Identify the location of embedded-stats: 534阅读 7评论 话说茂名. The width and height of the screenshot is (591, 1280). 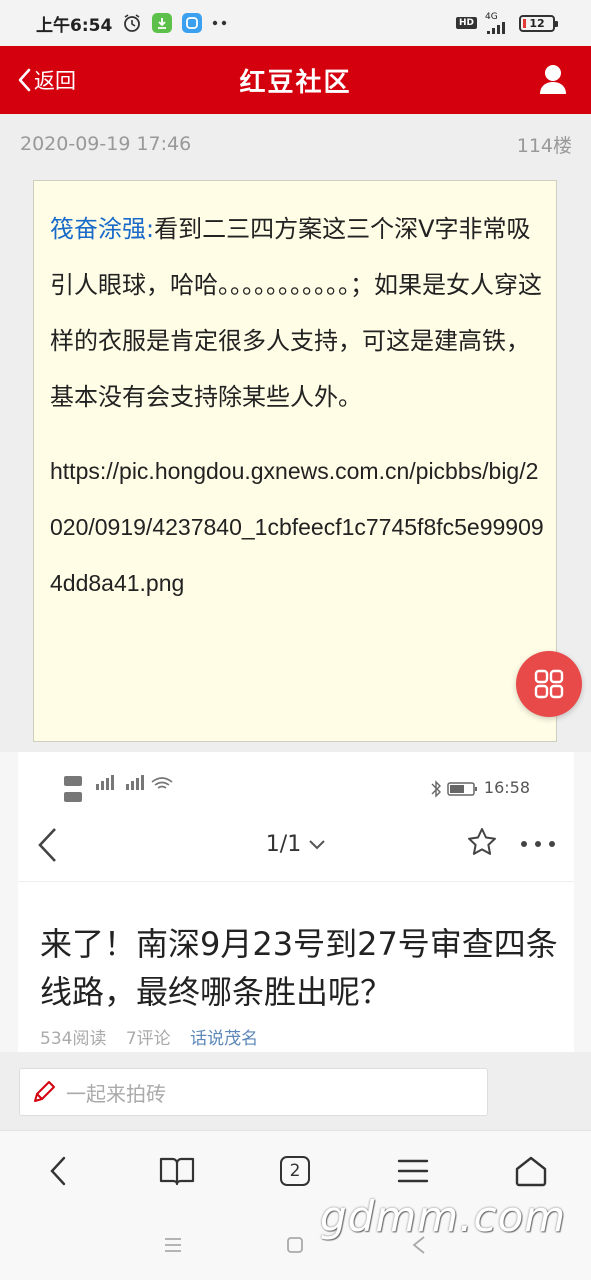
(149, 1036).